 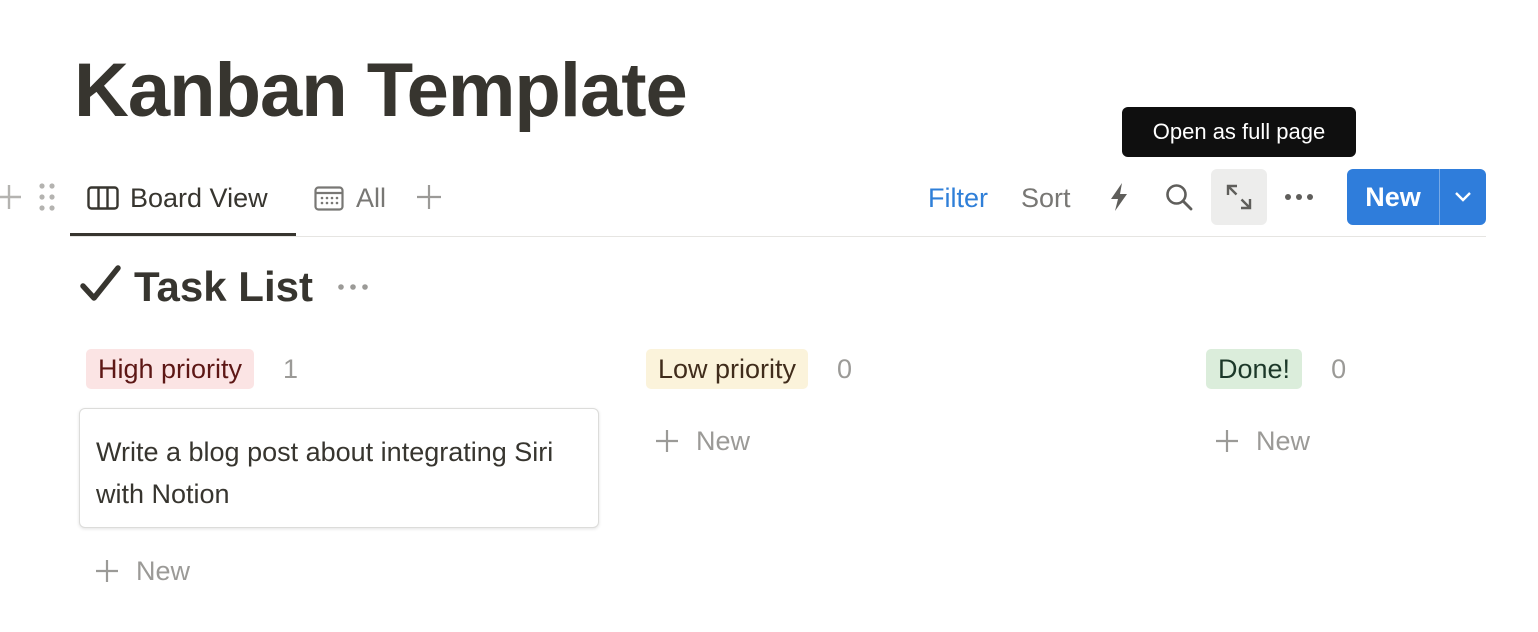 I want to click on column-header-done: Done! 0, so click(x=1276, y=369).